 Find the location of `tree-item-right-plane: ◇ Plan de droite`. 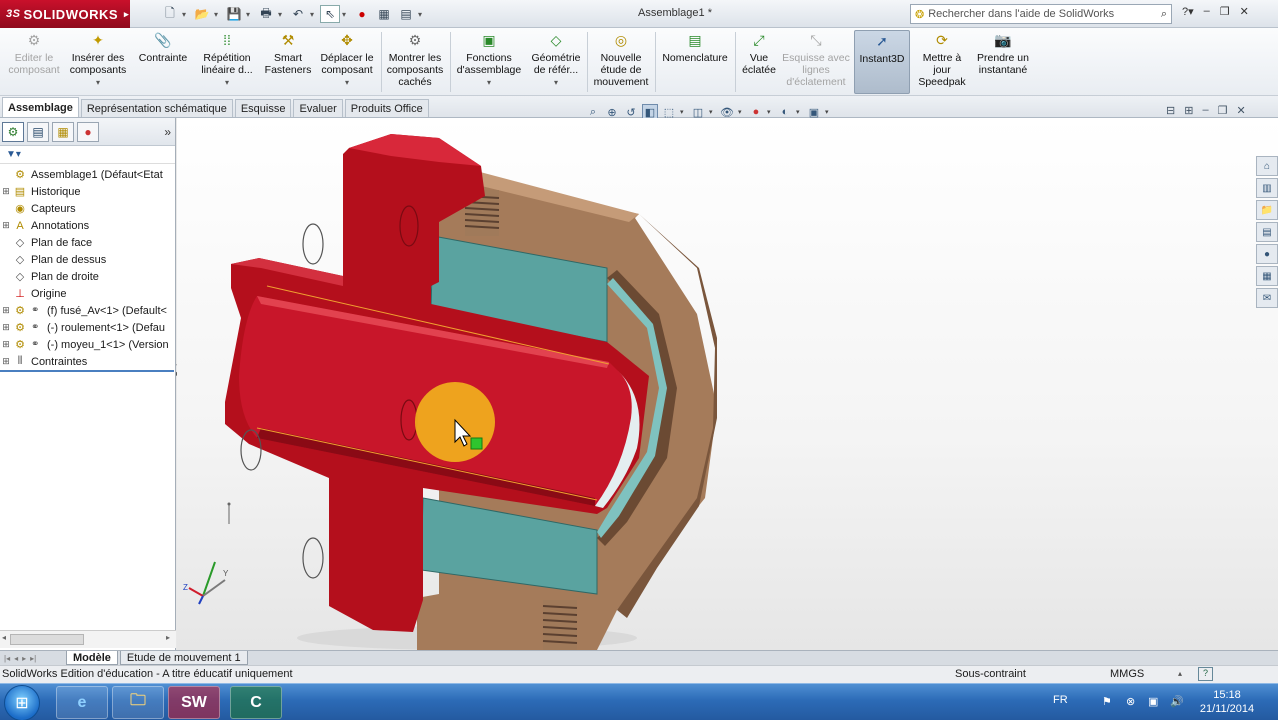

tree-item-right-plane: ◇ Plan de droite is located at coordinates (87, 276).